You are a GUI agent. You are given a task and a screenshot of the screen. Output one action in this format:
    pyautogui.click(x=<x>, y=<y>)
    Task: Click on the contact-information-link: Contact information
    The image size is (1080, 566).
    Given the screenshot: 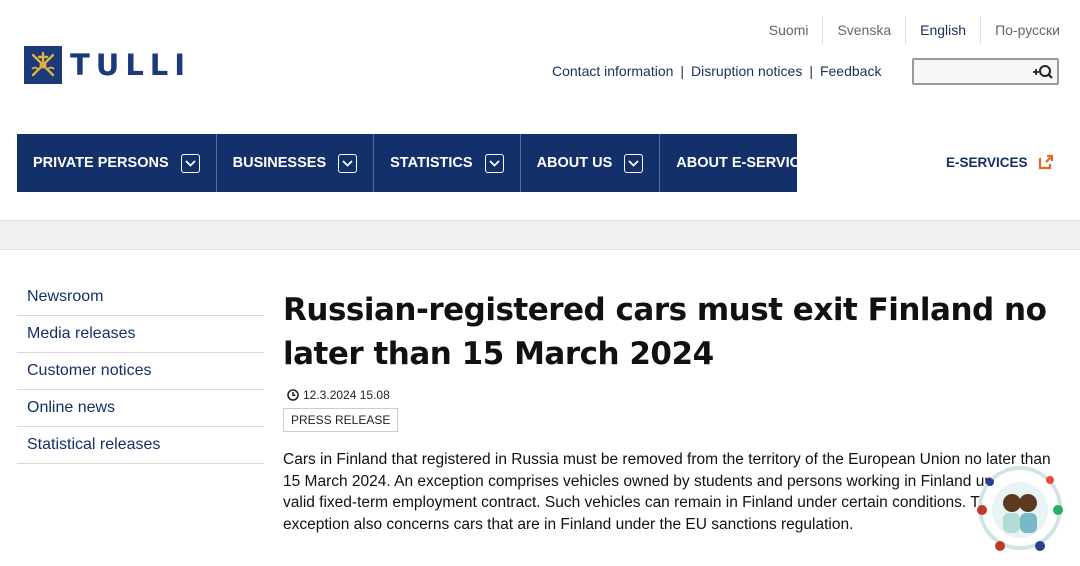 What is the action you would take?
    pyautogui.click(x=612, y=71)
    